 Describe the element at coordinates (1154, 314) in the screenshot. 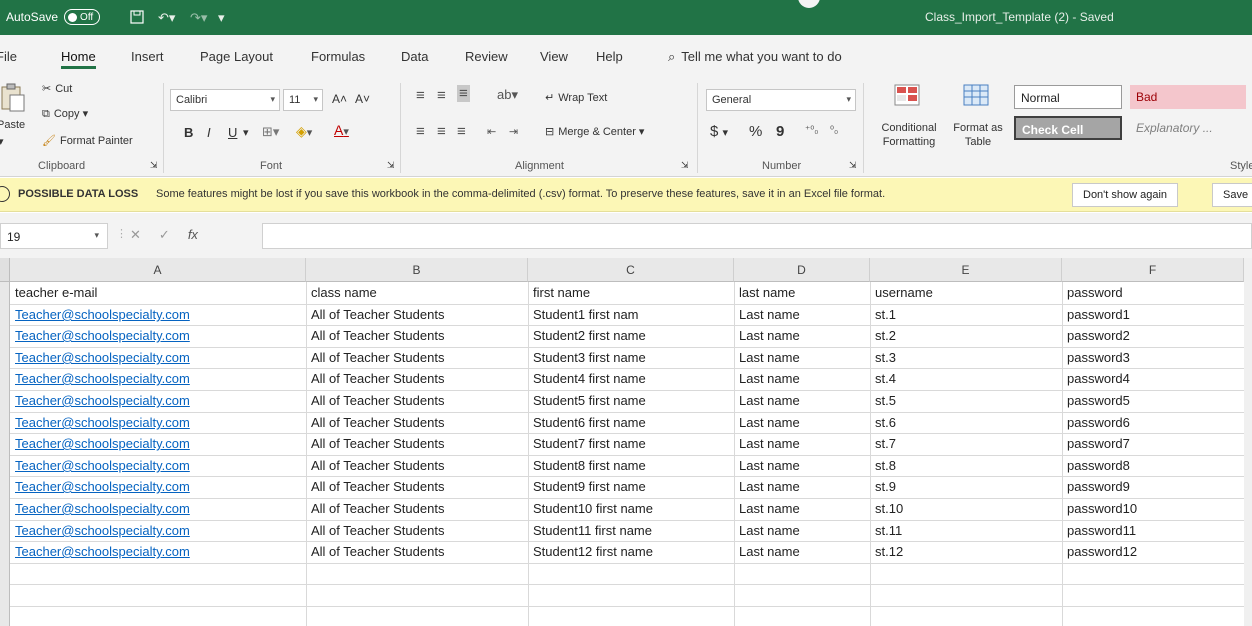

I see `table-cell: password1` at that location.